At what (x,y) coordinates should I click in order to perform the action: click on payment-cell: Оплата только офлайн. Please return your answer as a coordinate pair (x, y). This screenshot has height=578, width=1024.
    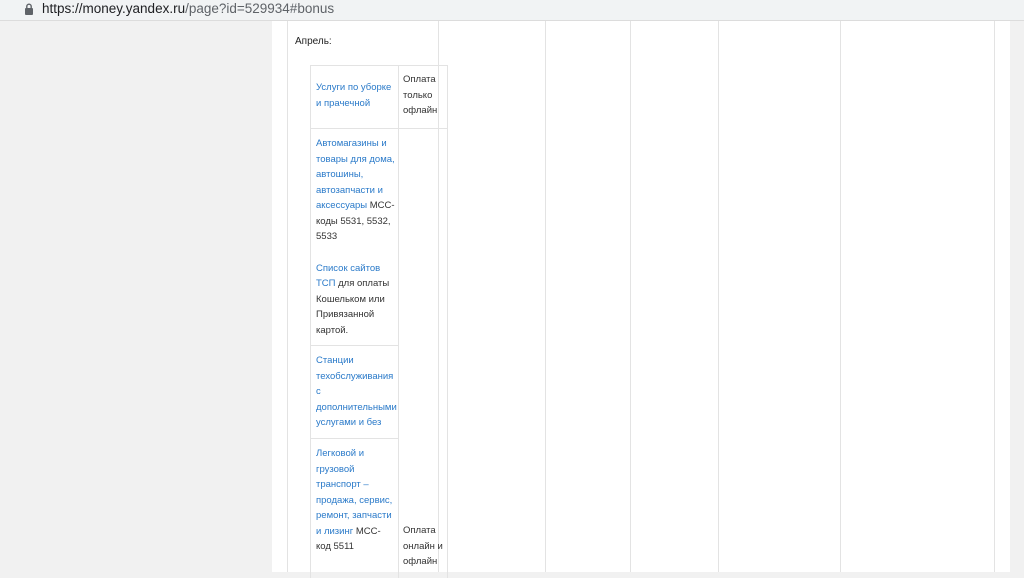
    Looking at the image, I should click on (423, 96).